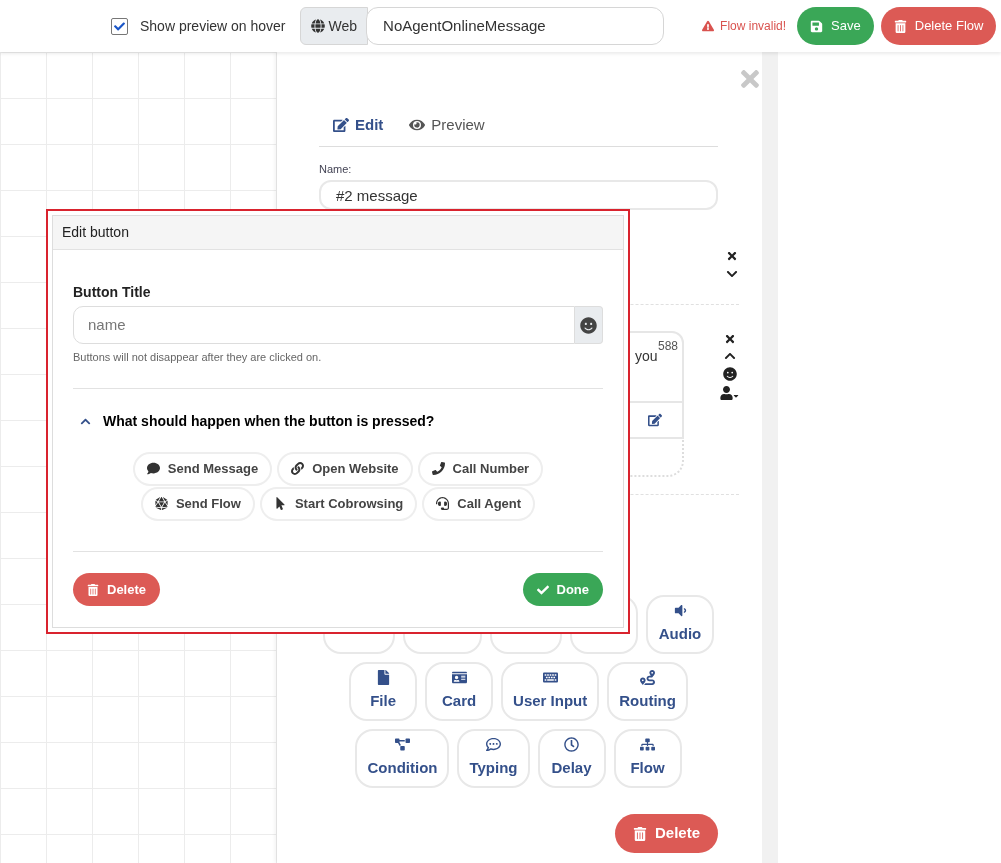 The height and width of the screenshot is (863, 1001). I want to click on action-button: Open Website, so click(345, 468).